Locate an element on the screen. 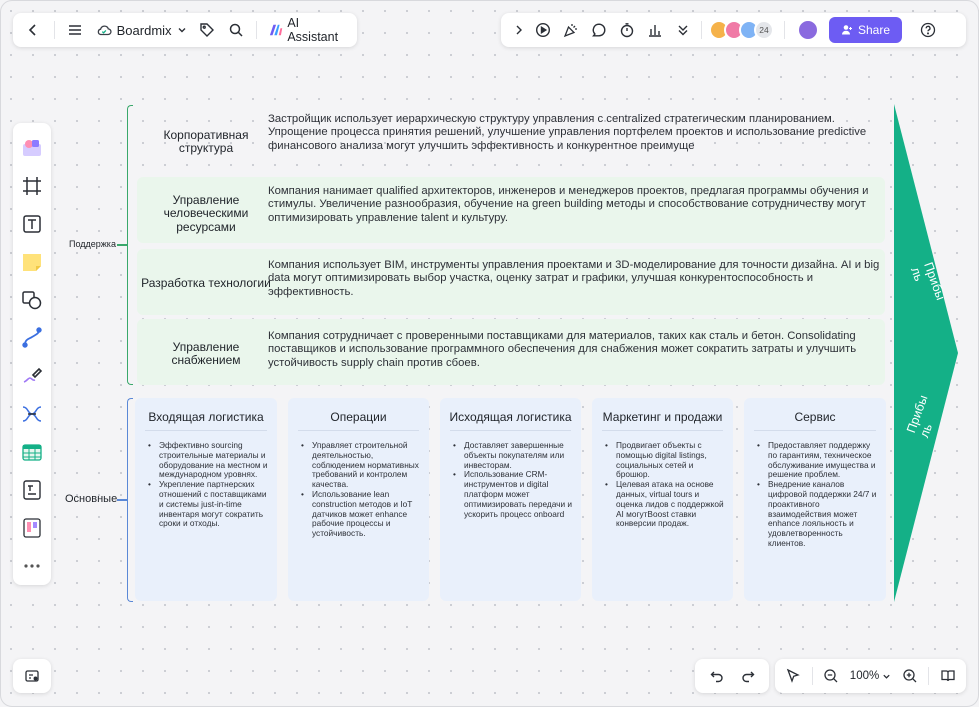 The image size is (979, 707). support-label: Поддержка is located at coordinates (92, 244).